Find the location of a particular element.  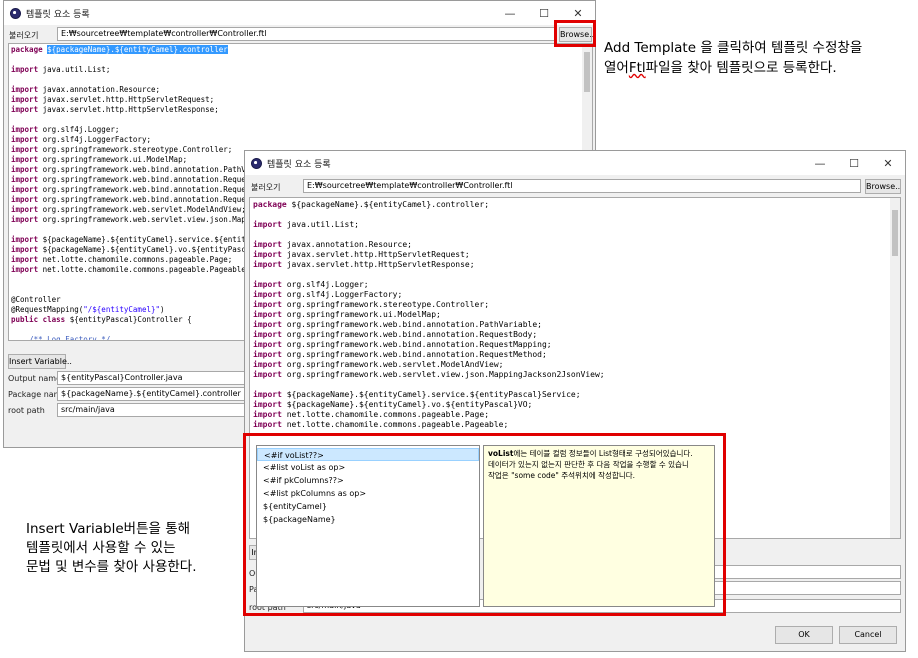

annotation-line: 문법 및 변수를 찾아 사용한다. is located at coordinates (111, 567).